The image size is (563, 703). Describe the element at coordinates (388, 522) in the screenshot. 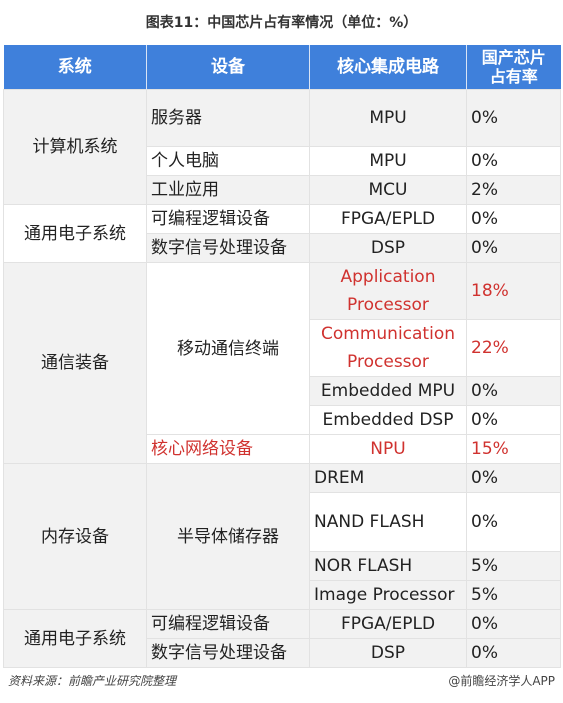

I see `ic-cell: NAND FLASH` at that location.